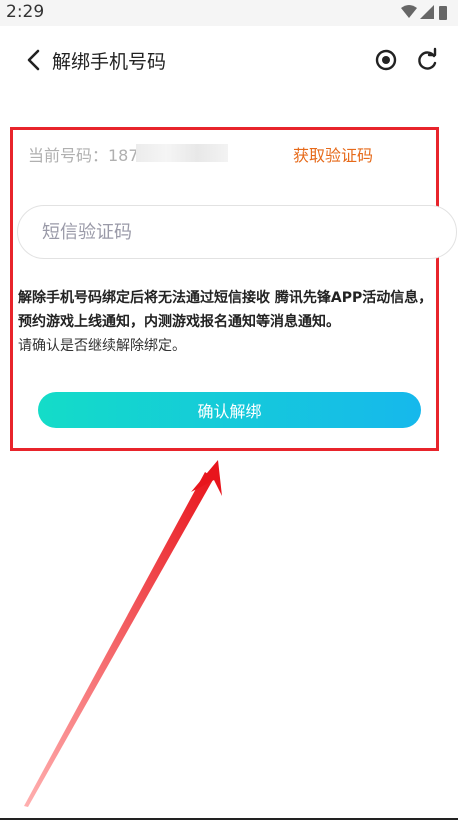 The image size is (458, 820). I want to click on status-time: 2:29, so click(25, 12).